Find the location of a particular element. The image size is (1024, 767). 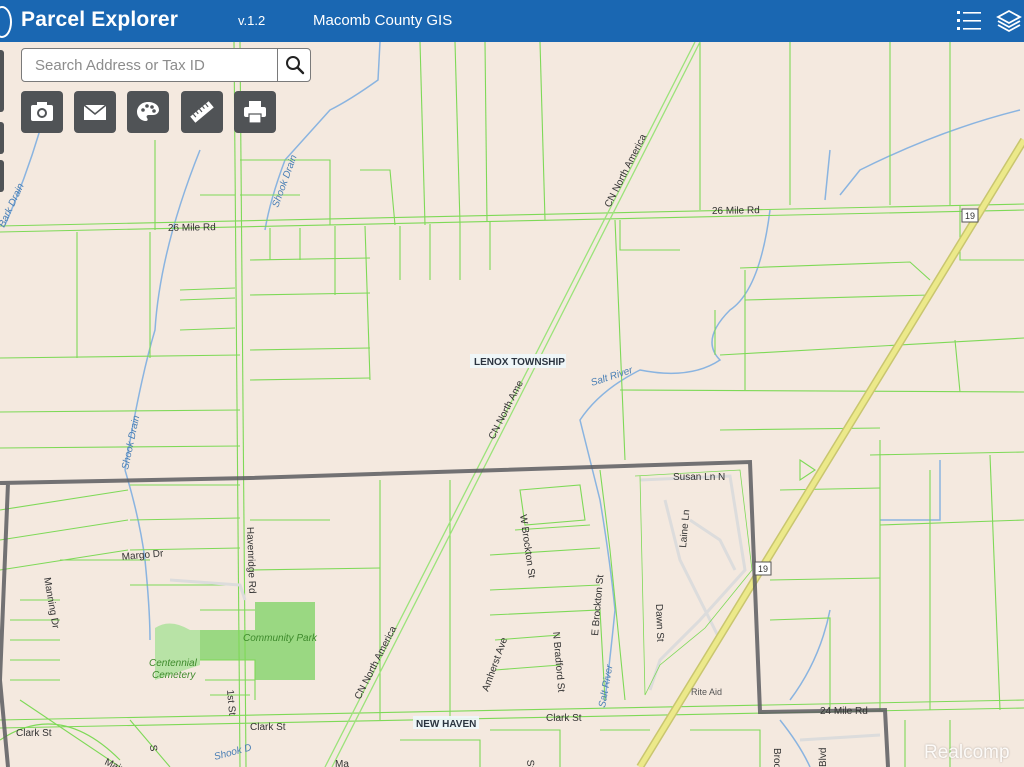

ruler-icon is located at coordinates (202, 112).